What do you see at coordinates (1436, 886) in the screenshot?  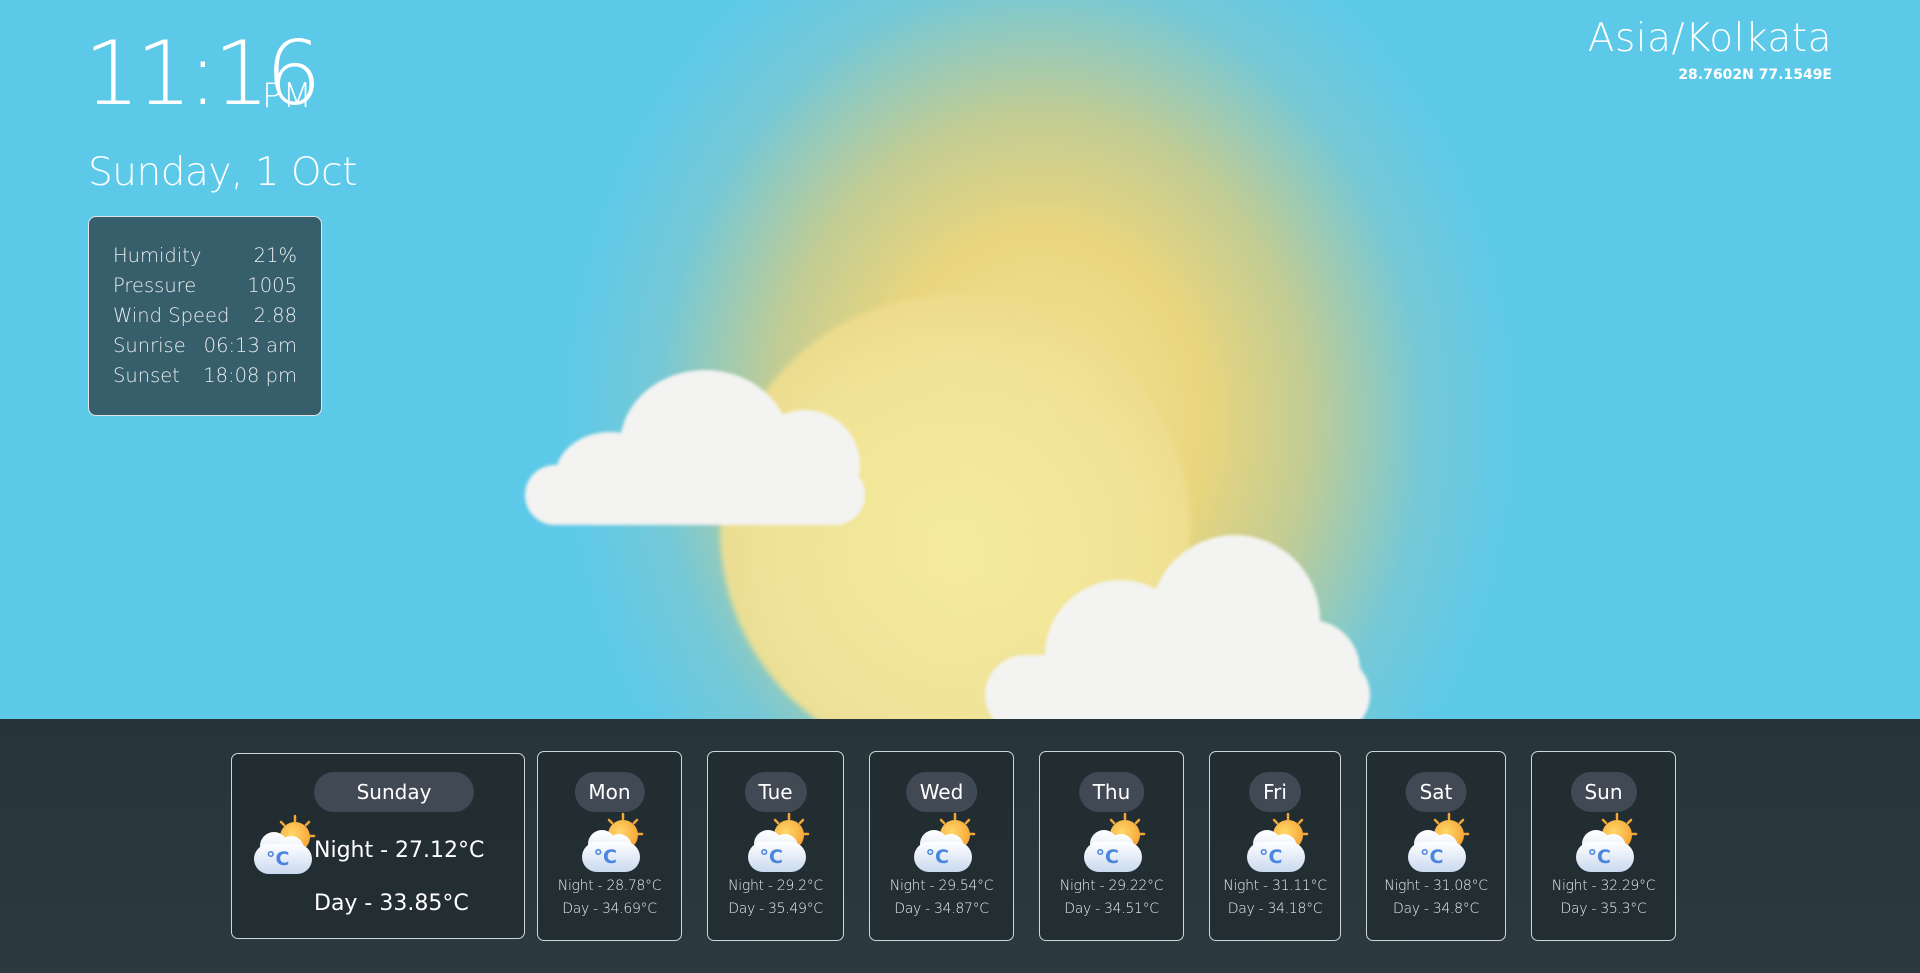 I see `forecast-night-temp: Night - 31.08°C` at bounding box center [1436, 886].